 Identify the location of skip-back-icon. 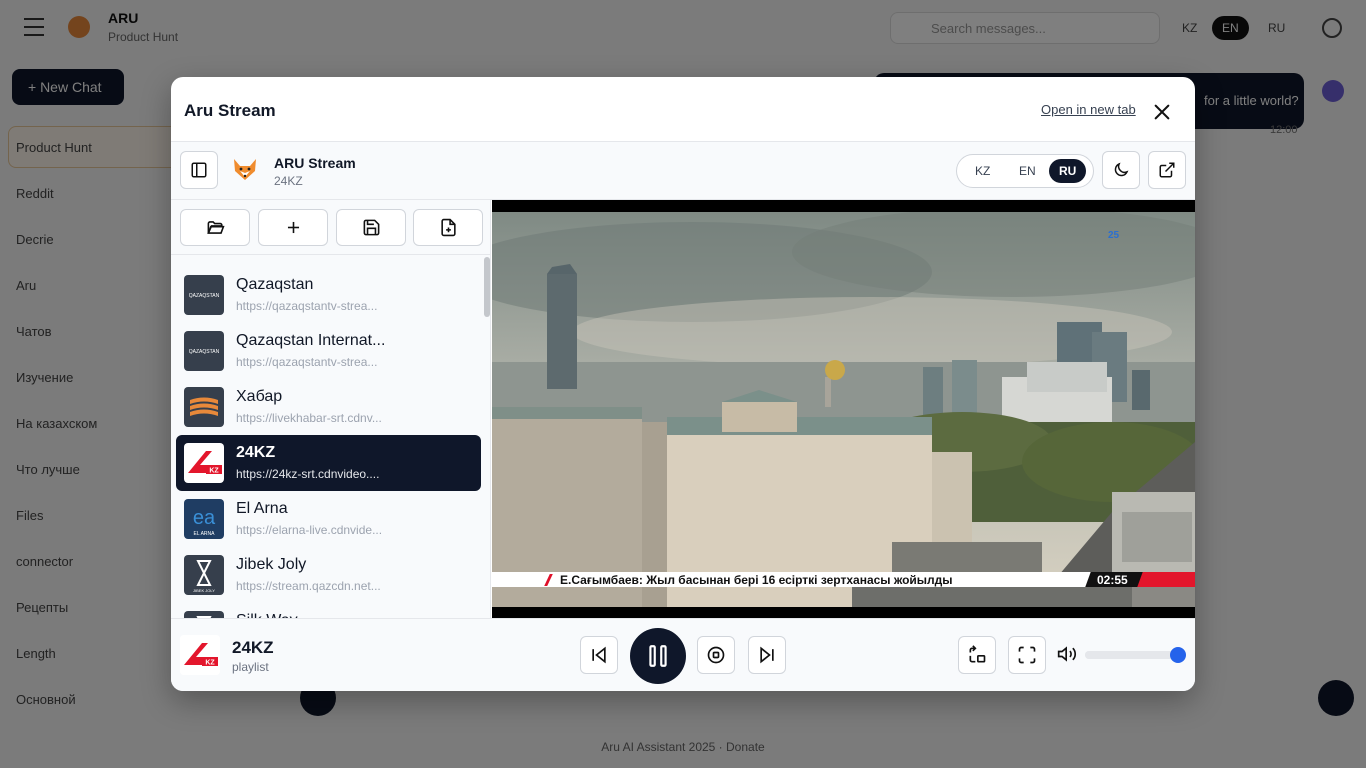
(599, 655).